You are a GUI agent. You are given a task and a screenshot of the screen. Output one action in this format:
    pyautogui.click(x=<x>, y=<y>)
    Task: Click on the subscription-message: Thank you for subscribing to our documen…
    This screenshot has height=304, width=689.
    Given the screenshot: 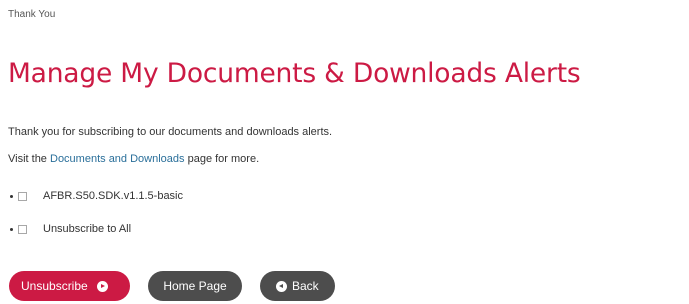 What is the action you would take?
    pyautogui.click(x=170, y=132)
    